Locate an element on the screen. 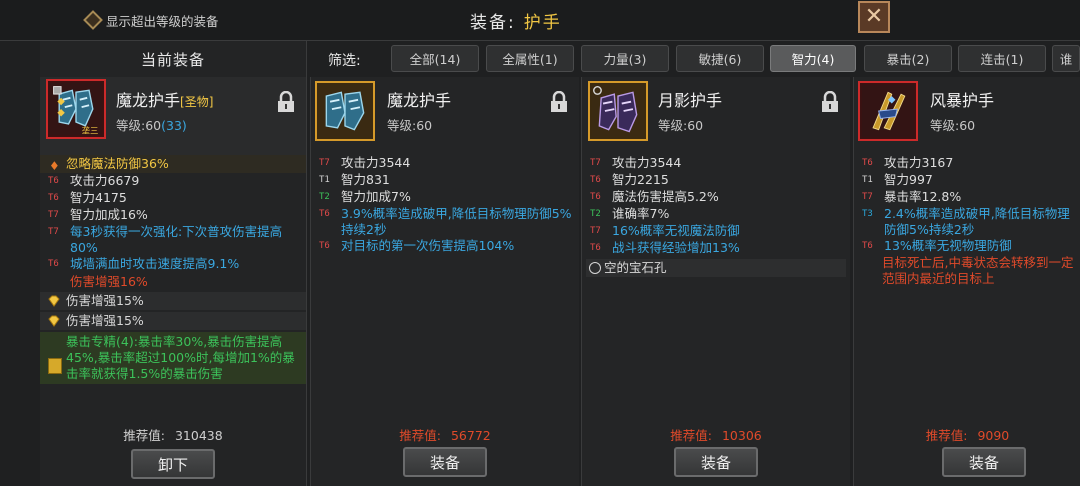 The width and height of the screenshot is (1080, 486). stat-line: T6 3.9%概率造成破甲,降低目标物理防御5%持续2秒 is located at coordinates (445, 222).